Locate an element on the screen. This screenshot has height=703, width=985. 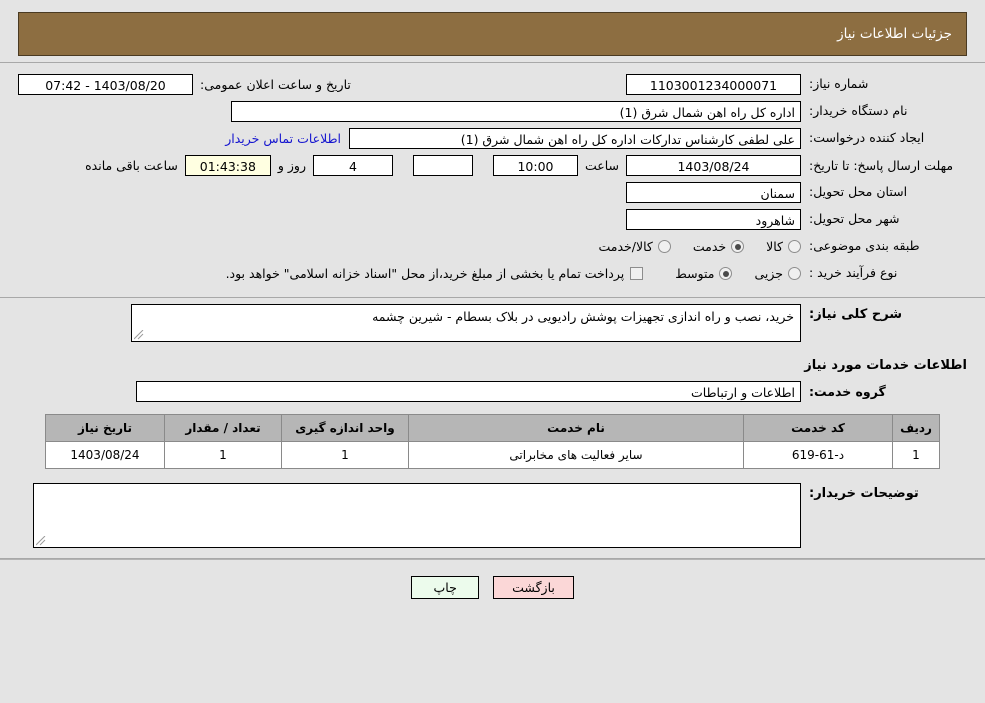
col-header-unit: واحد اندازه گیری is located at coordinates (345, 428).